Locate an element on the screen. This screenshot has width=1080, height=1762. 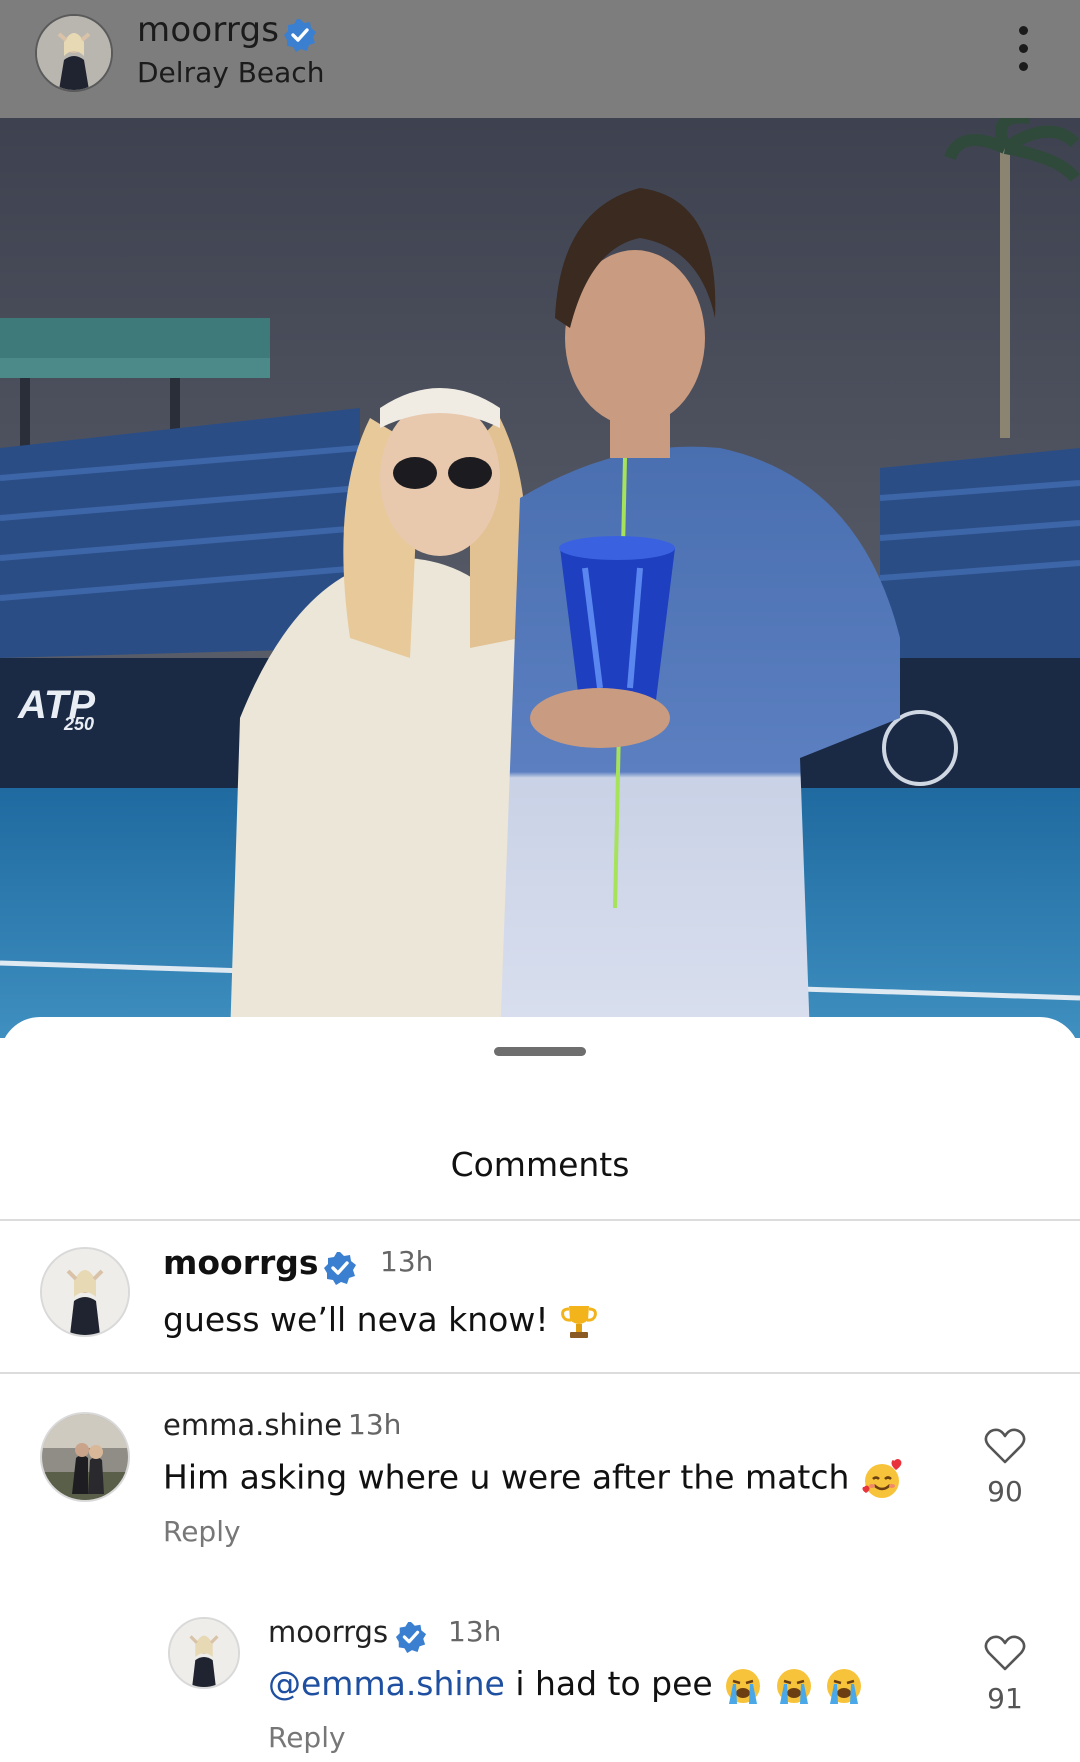
caption-divider is located at coordinates (540, 1373).